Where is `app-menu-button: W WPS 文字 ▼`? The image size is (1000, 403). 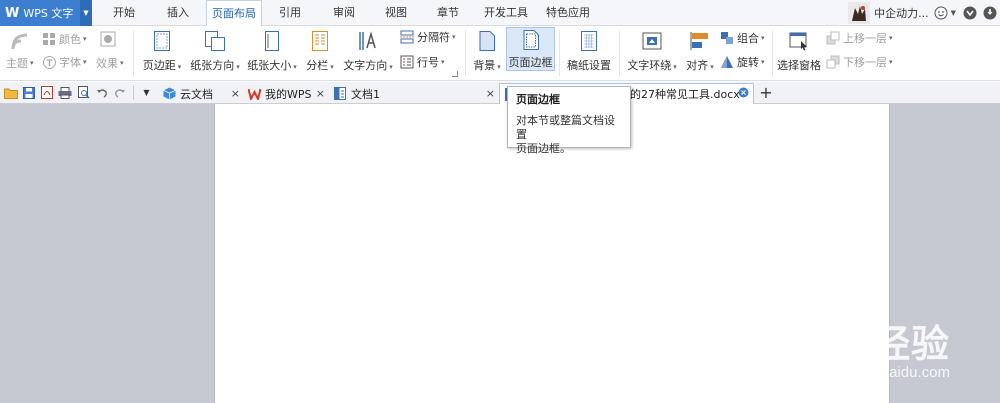
app-menu-button: W WPS 文字 ▼ is located at coordinates (46, 13).